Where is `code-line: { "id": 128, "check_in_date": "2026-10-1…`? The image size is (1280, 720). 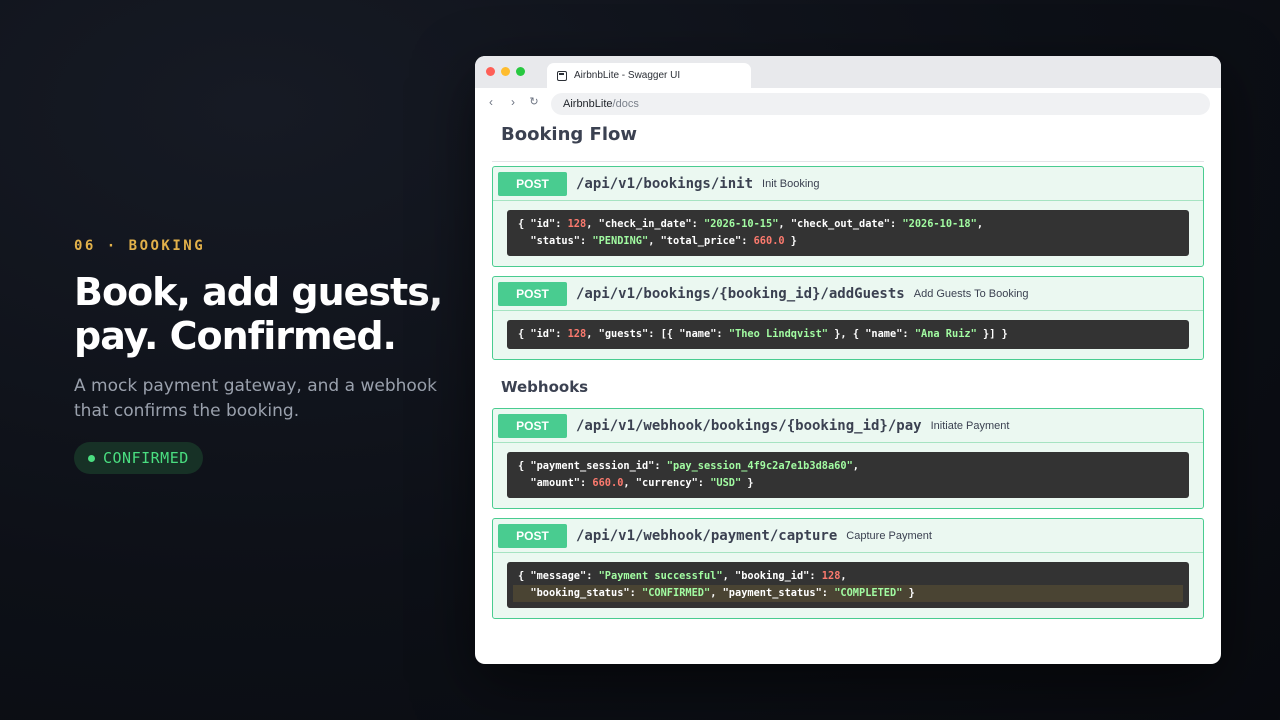
code-line: { "id": 128, "check_in_date": "2026-10-1… is located at coordinates (751, 224).